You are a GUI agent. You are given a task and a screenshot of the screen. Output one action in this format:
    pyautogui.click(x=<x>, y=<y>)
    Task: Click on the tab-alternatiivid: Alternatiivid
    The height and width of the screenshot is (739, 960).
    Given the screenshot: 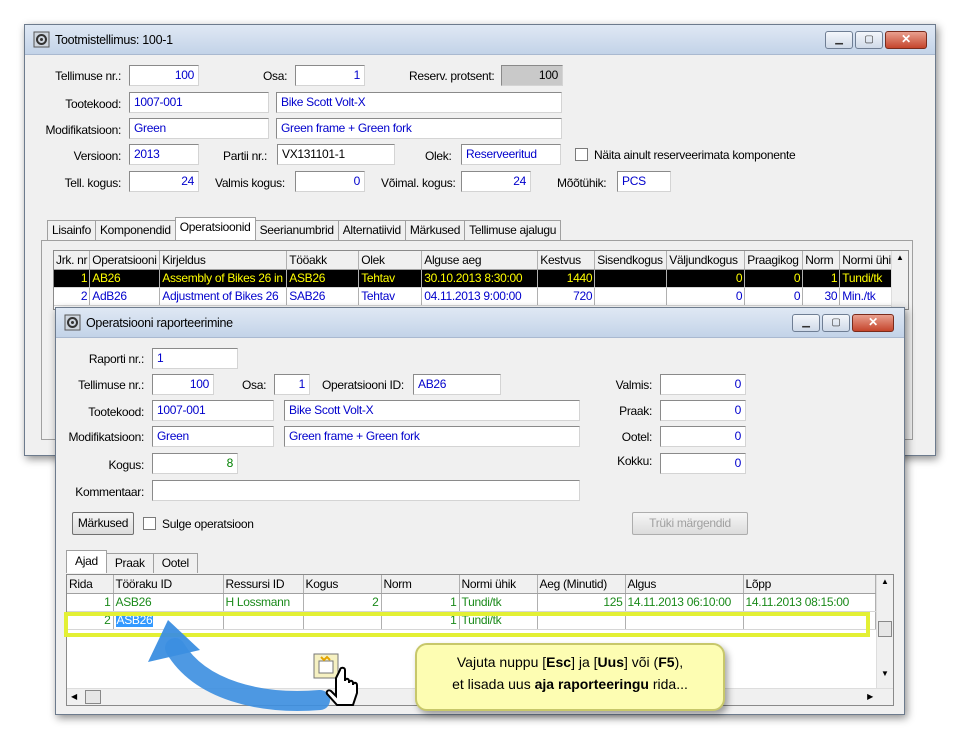 What is the action you would take?
    pyautogui.click(x=371, y=230)
    